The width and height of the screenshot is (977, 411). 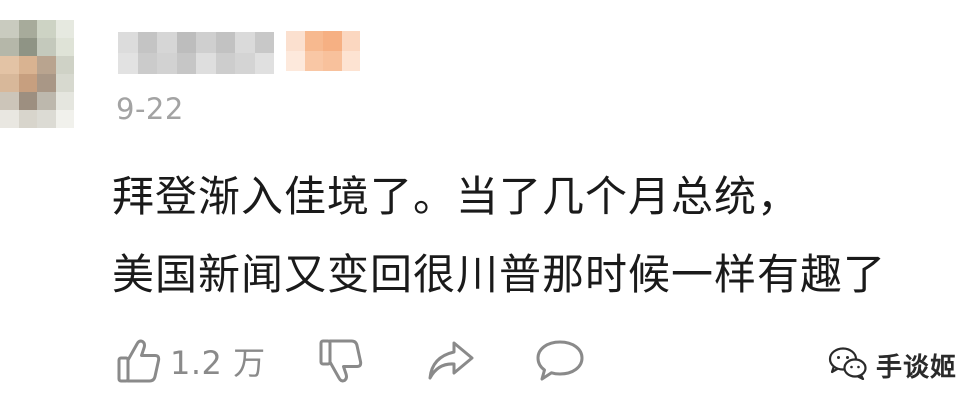 I want to click on thumbs-down-icon, so click(x=341, y=361).